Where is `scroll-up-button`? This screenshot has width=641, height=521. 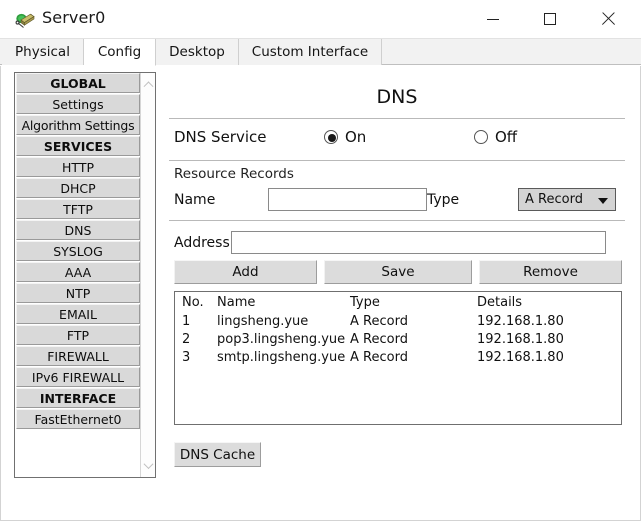 scroll-up-button is located at coordinates (148, 83).